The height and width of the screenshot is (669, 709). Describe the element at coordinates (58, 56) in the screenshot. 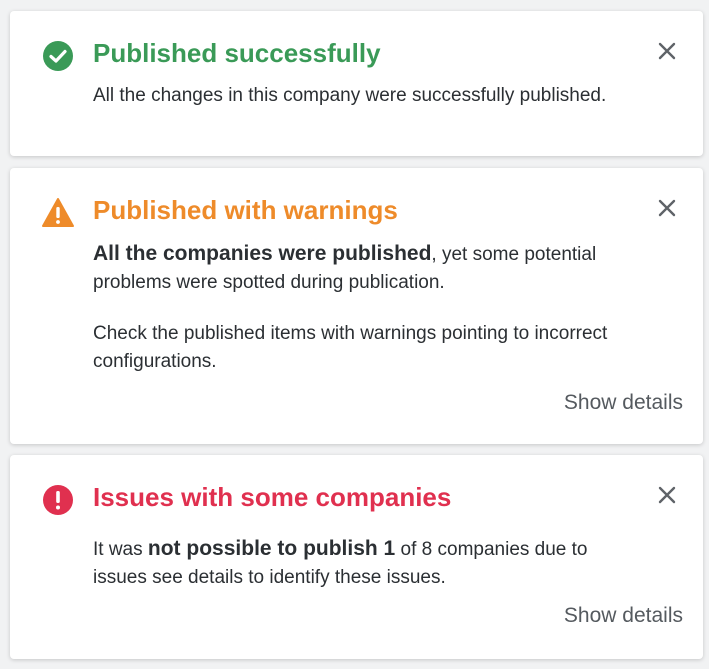

I see `check-circle-icon` at that location.